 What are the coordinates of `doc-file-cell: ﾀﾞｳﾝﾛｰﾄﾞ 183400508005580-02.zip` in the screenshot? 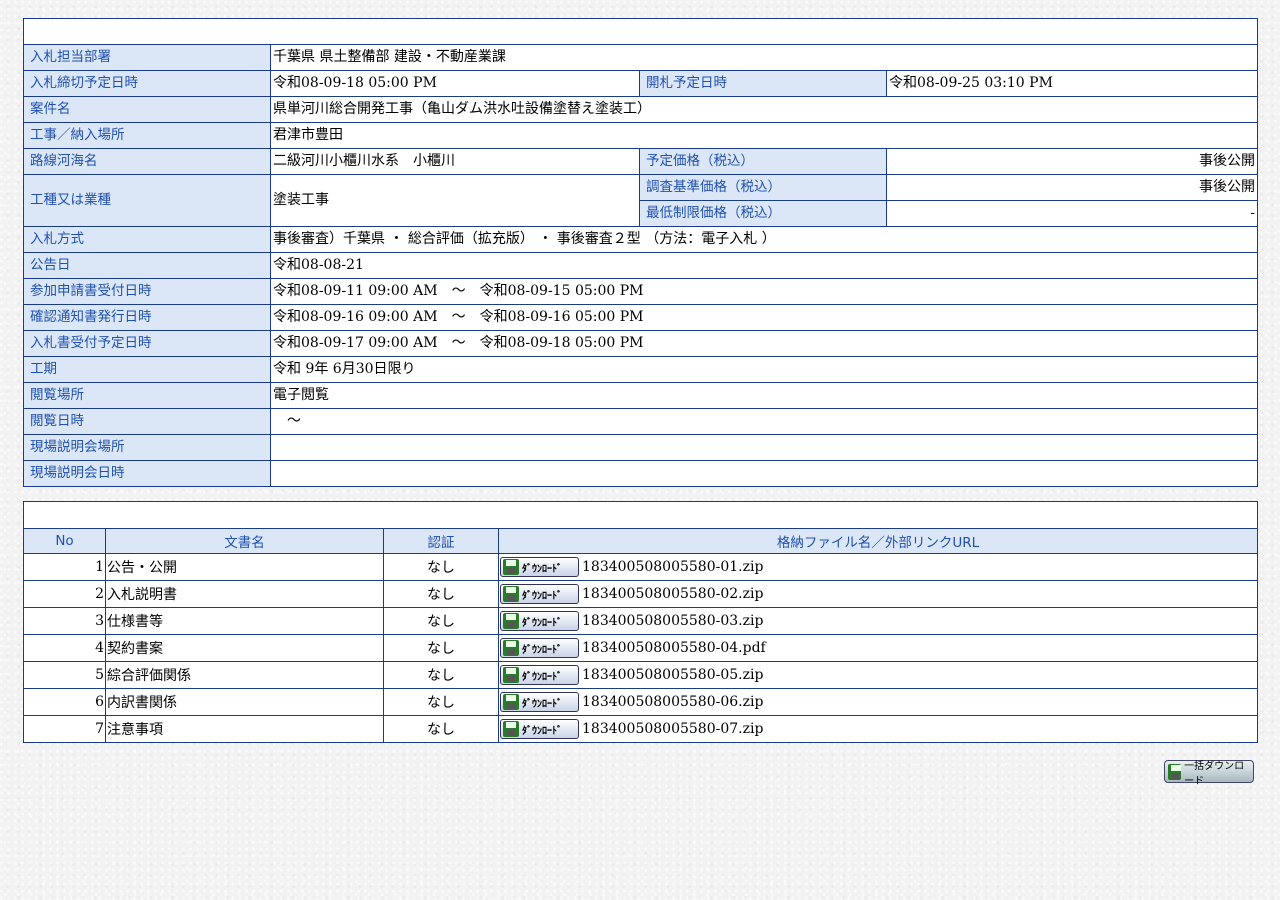 It's located at (878, 594).